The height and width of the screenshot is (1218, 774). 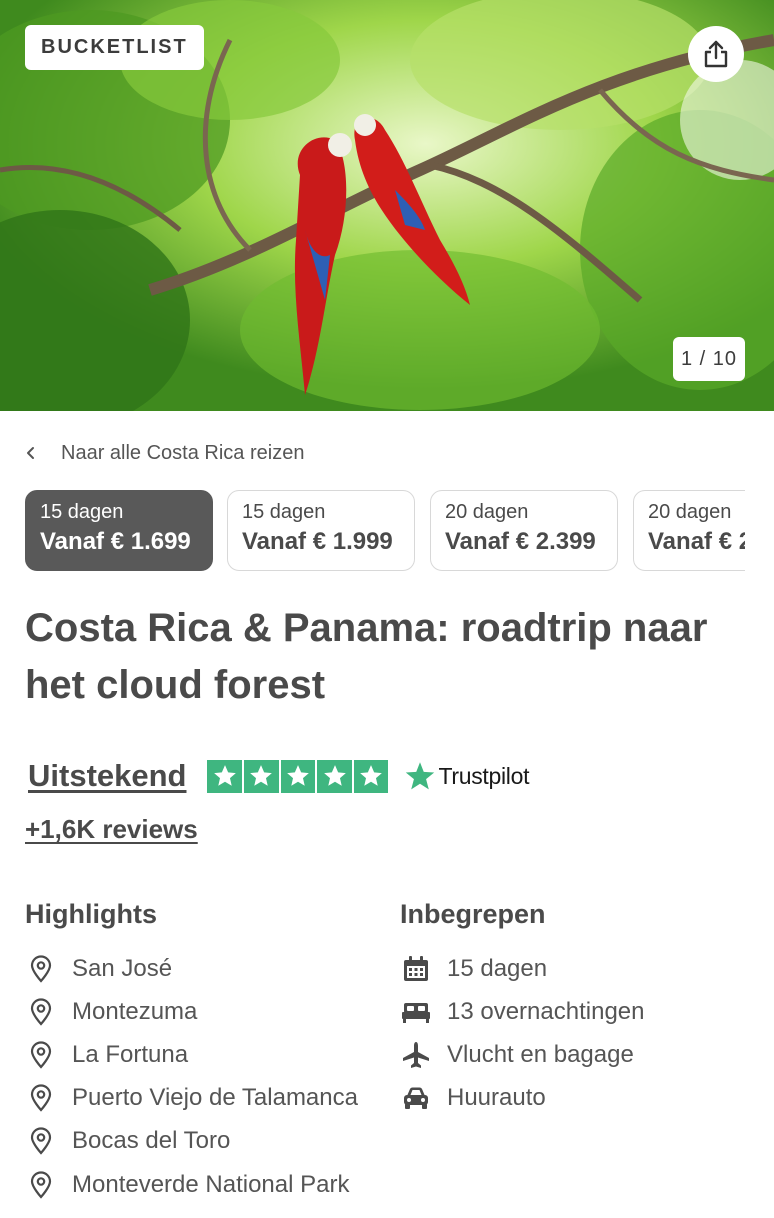 What do you see at coordinates (191, 1054) in the screenshot?
I see `list-item: La Fortuna` at bounding box center [191, 1054].